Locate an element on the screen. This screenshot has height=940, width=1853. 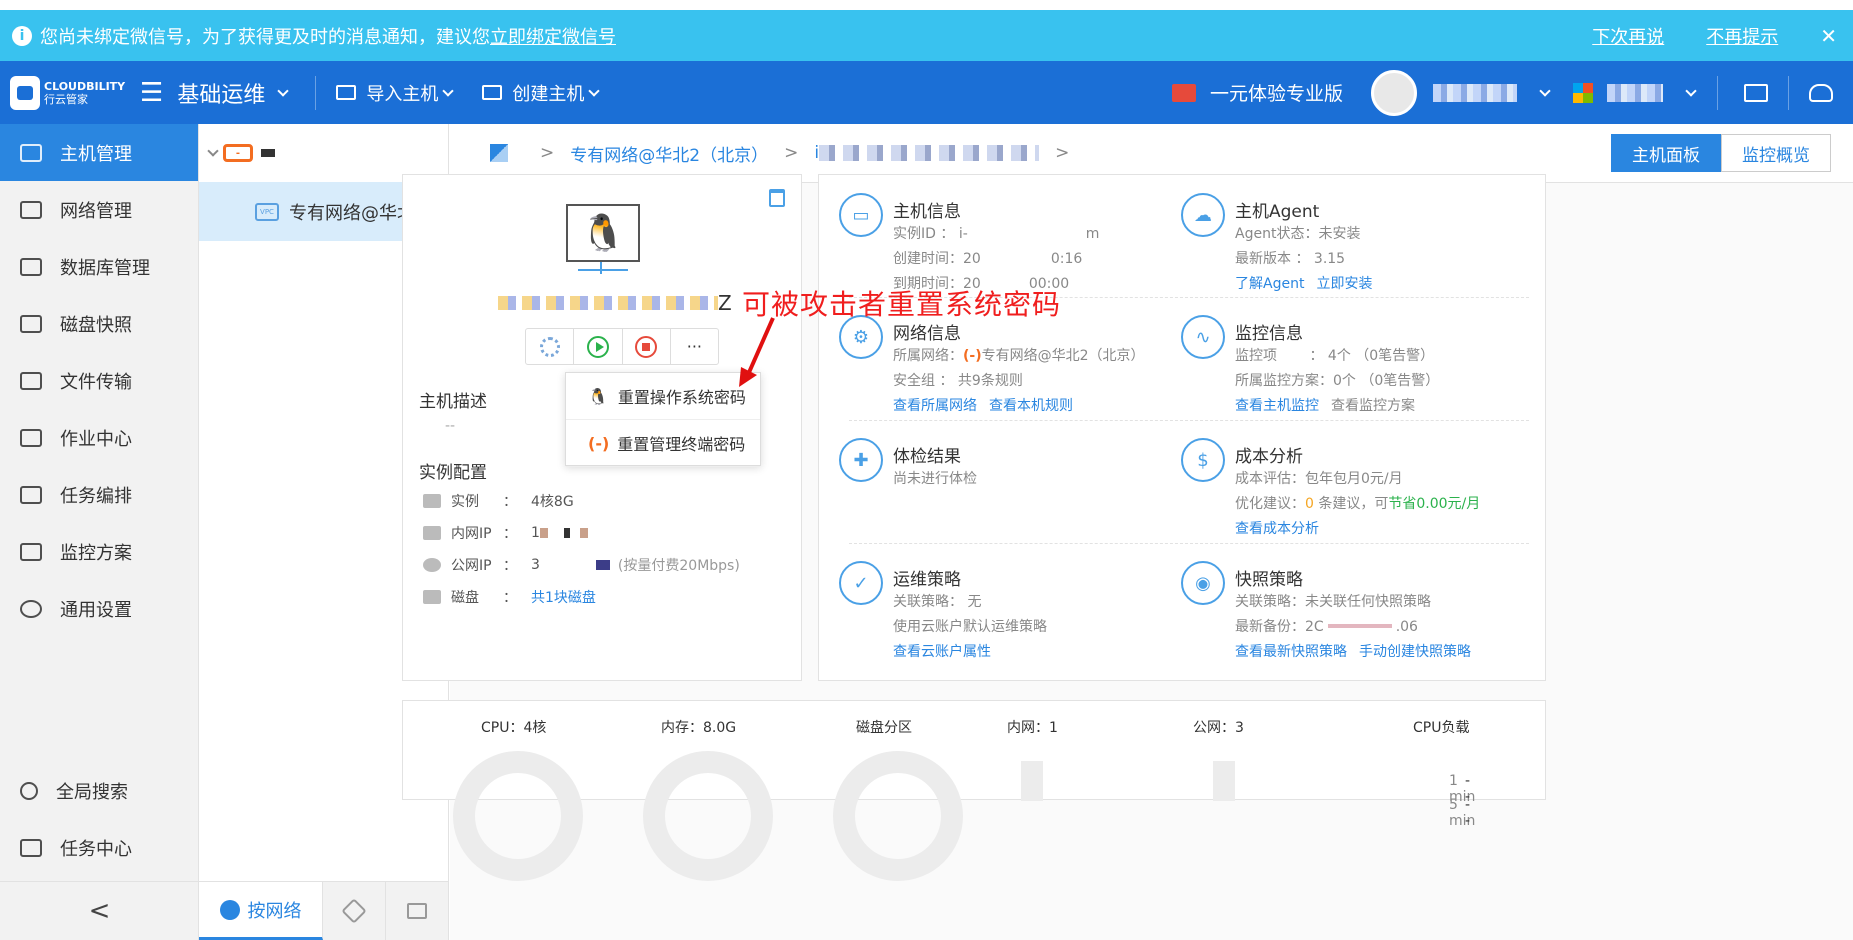
ip-redacted is located at coordinates (574, 565).